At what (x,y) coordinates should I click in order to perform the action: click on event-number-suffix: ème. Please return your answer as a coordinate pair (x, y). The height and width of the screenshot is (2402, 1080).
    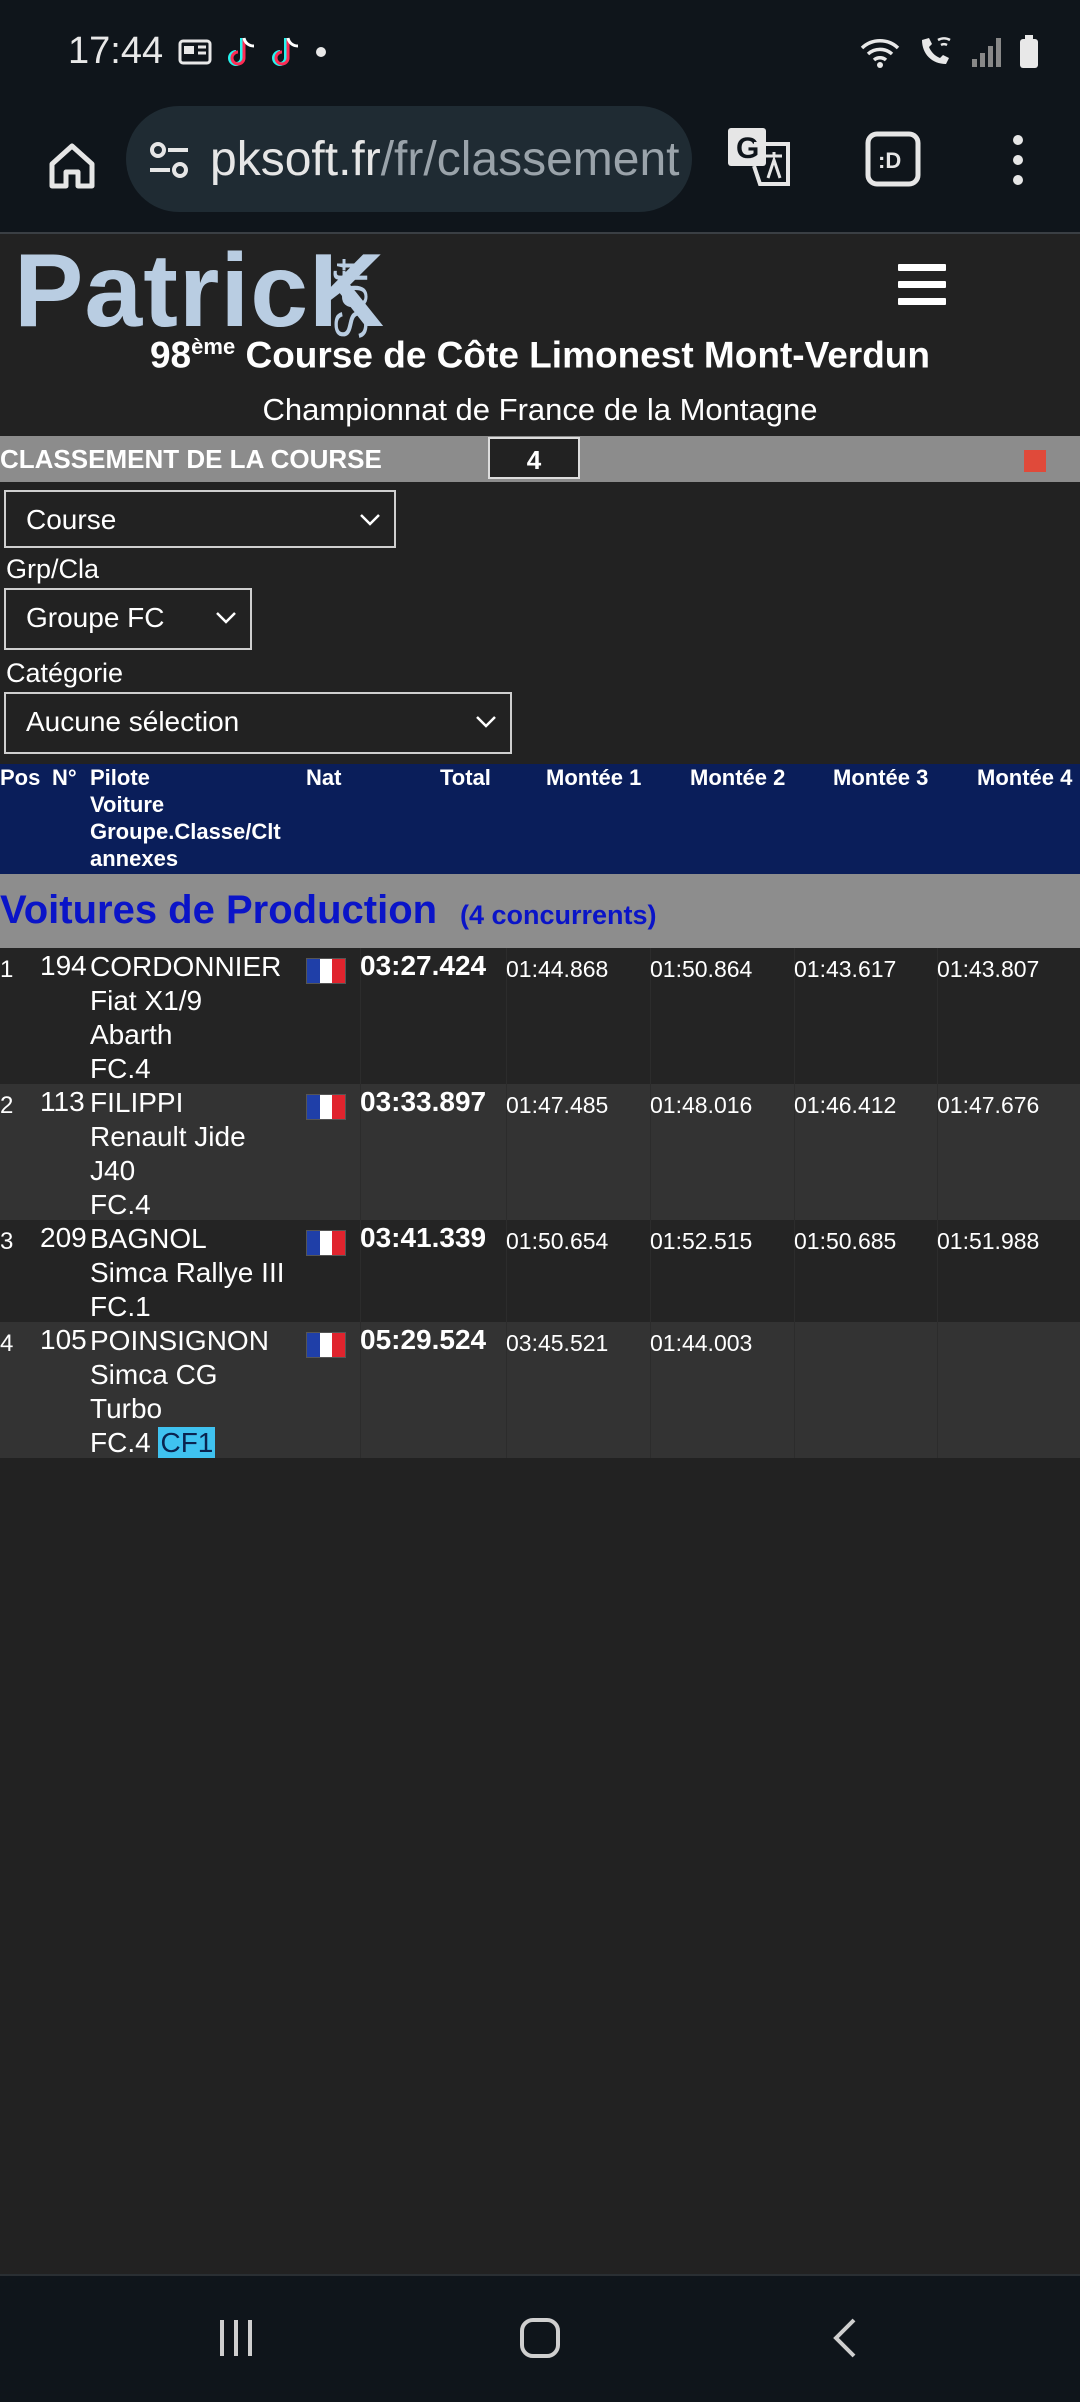
    Looking at the image, I should click on (213, 346).